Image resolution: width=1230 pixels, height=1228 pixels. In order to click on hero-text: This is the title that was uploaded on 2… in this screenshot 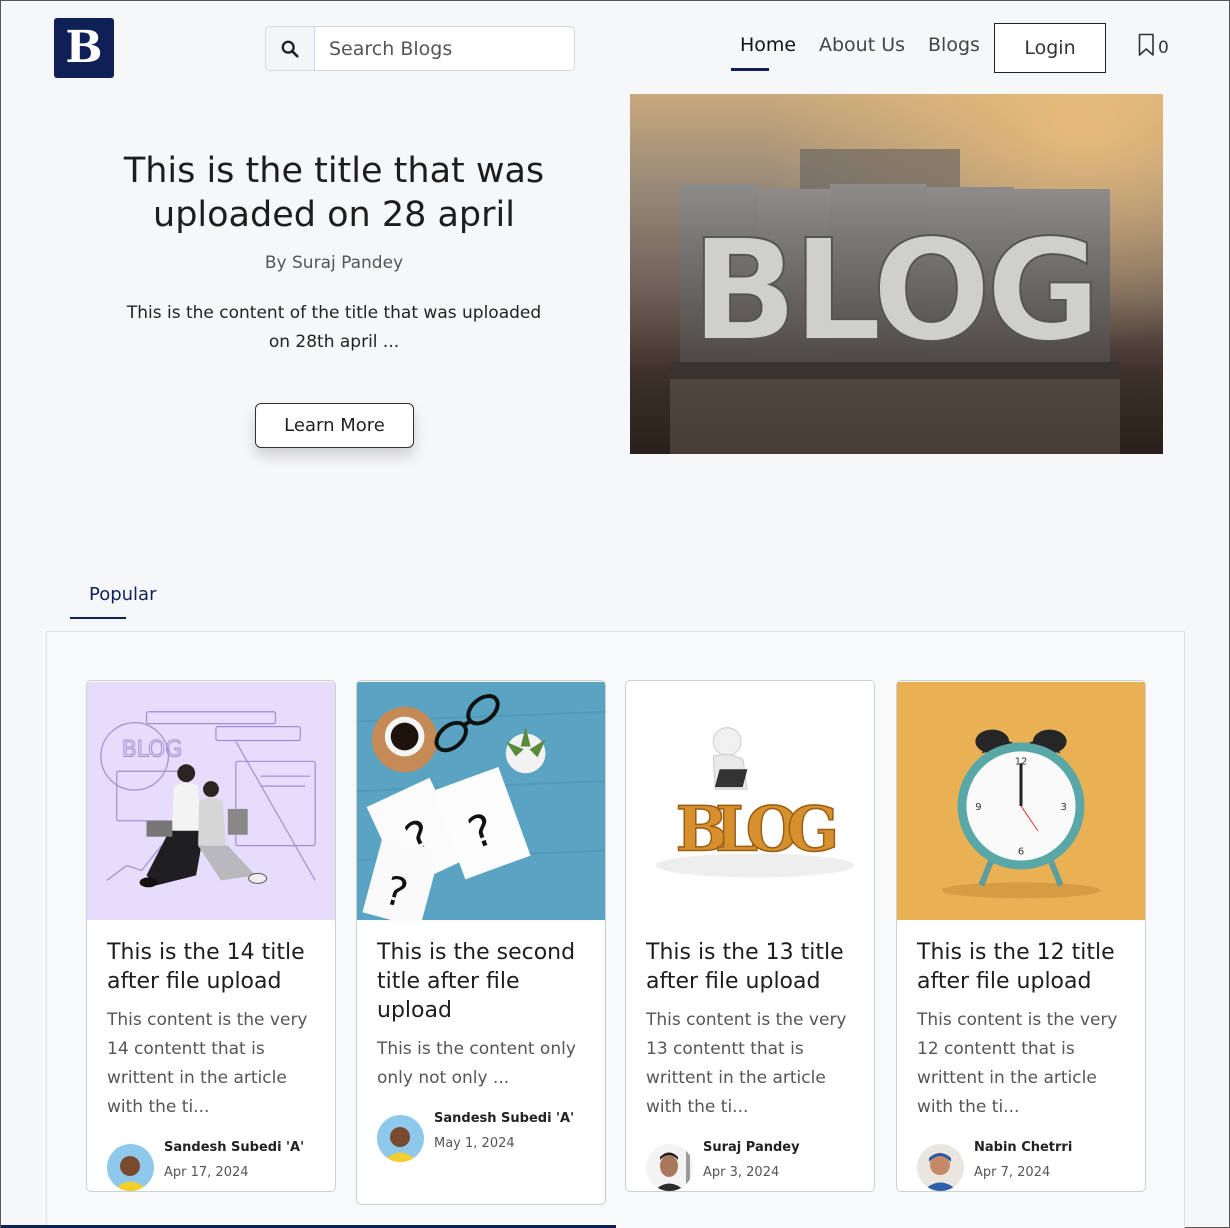, I will do `click(334, 253)`.